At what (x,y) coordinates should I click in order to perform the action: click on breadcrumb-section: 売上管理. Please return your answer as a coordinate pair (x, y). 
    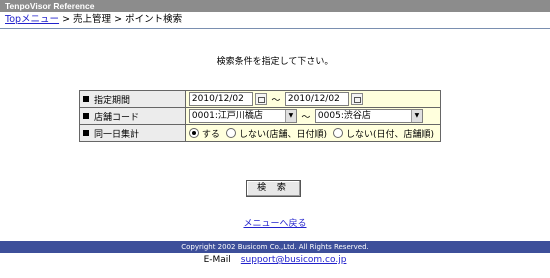
    Looking at the image, I should click on (92, 19).